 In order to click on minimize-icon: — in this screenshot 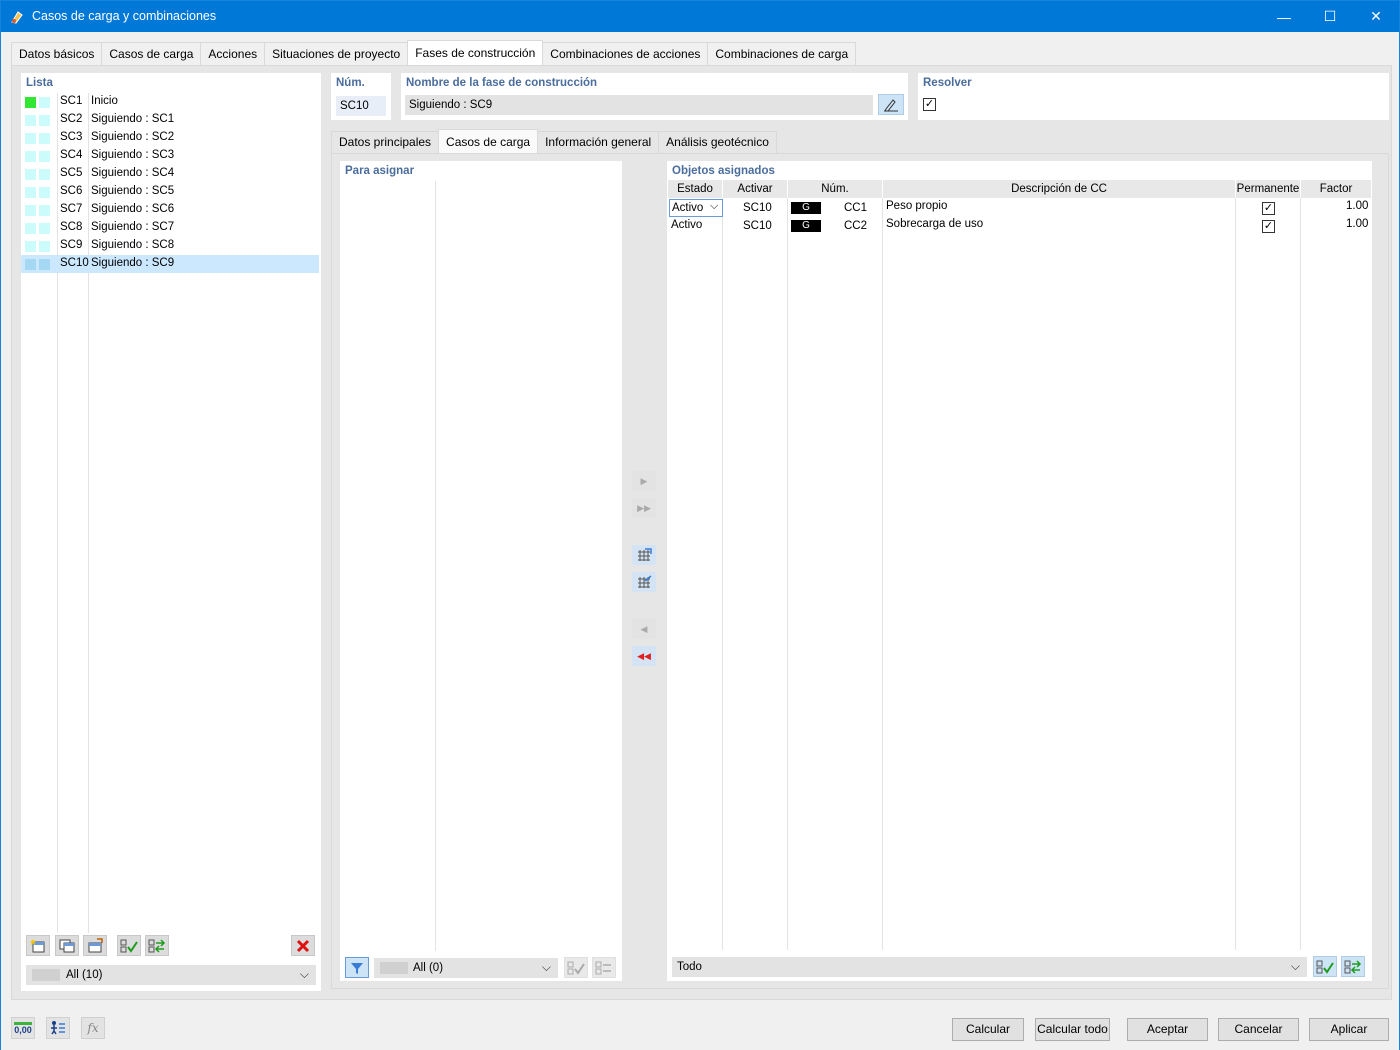, I will do `click(1284, 16)`.